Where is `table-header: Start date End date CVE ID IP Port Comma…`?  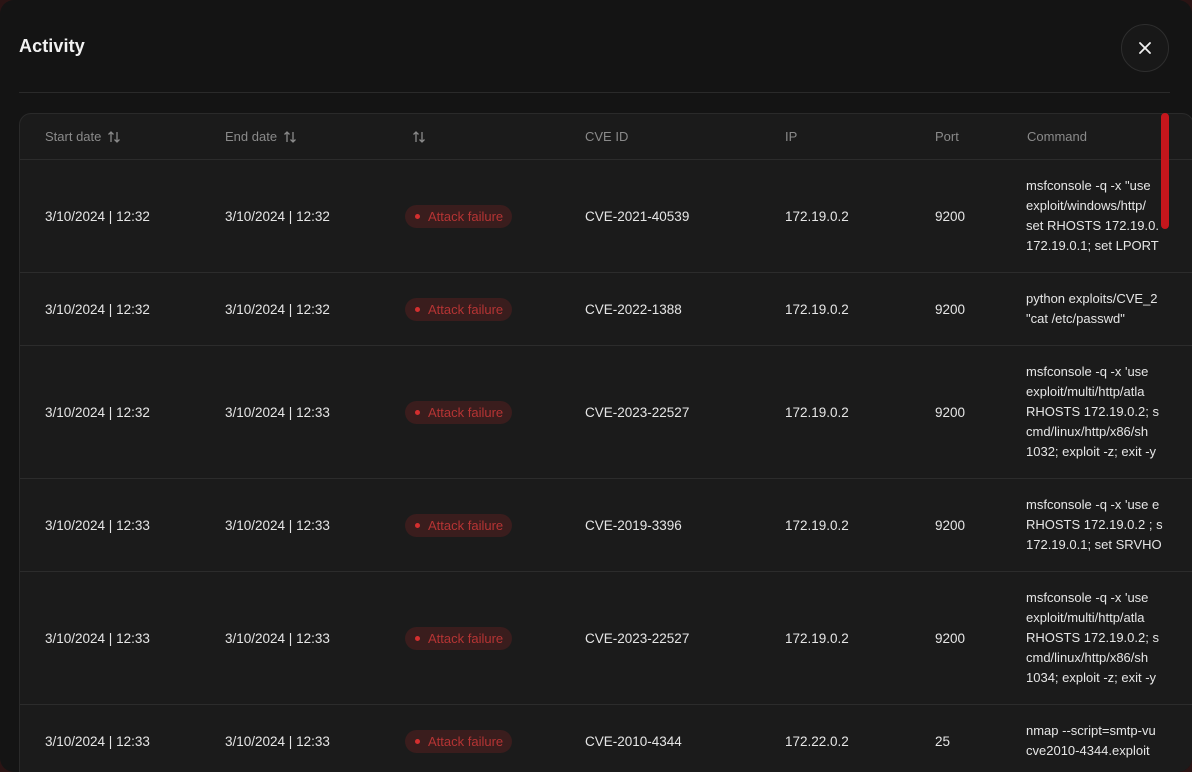 table-header: Start date End date CVE ID IP Port Comma… is located at coordinates (606, 137).